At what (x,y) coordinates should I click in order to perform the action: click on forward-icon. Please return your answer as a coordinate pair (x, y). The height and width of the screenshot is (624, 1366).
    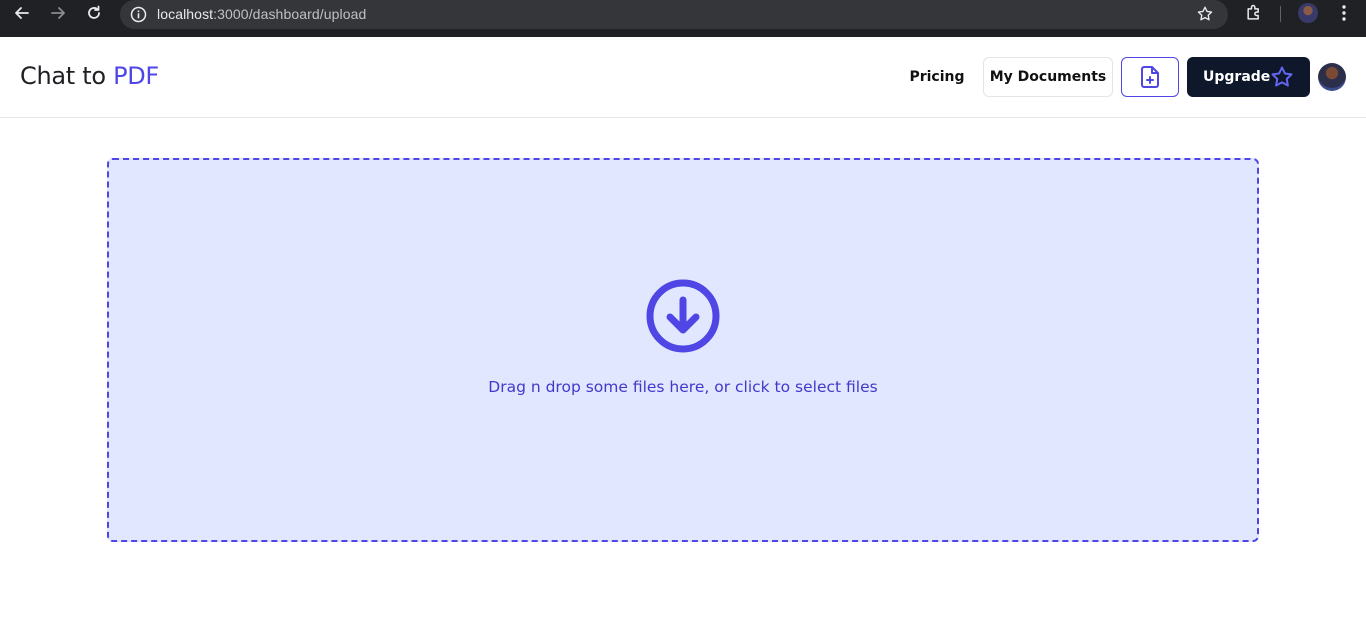
    Looking at the image, I should click on (58, 13).